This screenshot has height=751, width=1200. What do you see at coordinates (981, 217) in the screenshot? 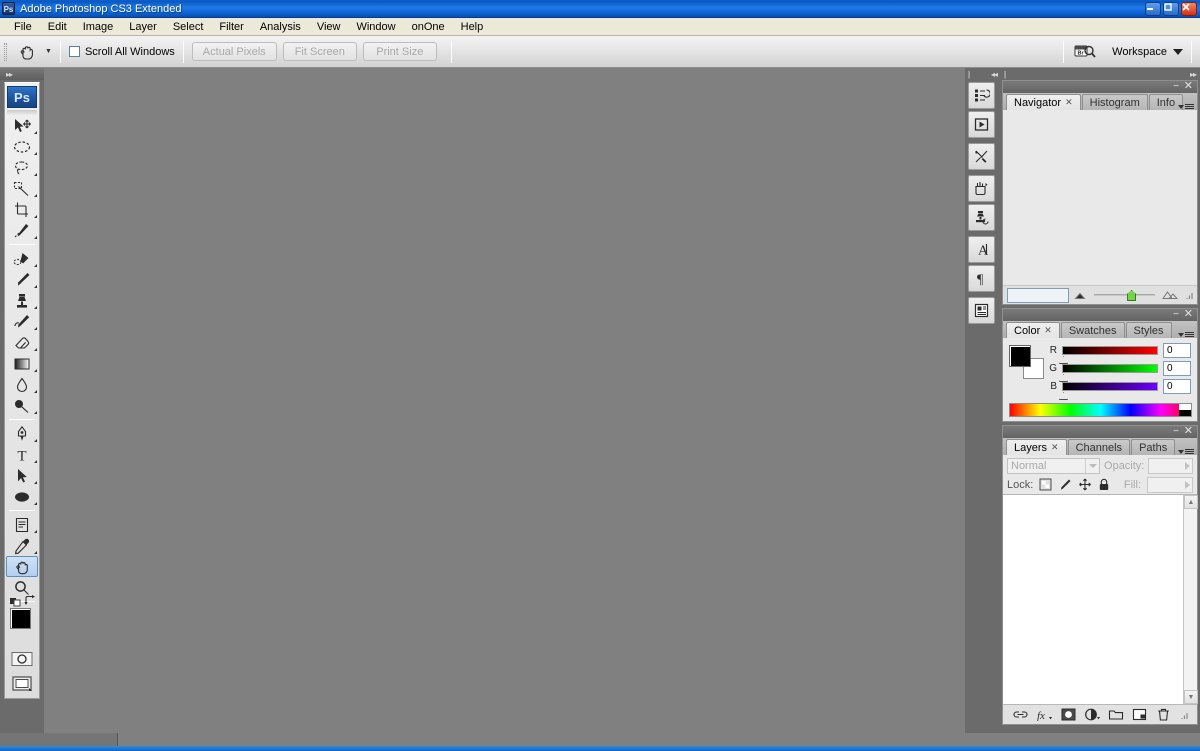
I see `clone-source-panel-icon` at bounding box center [981, 217].